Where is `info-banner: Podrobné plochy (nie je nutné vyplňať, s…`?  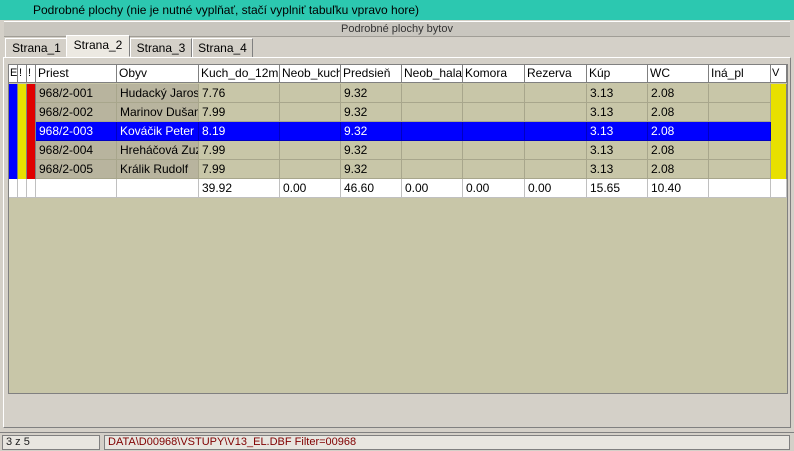
info-banner: Podrobné plochy (nie je nutné vyplňať, s… is located at coordinates (397, 10).